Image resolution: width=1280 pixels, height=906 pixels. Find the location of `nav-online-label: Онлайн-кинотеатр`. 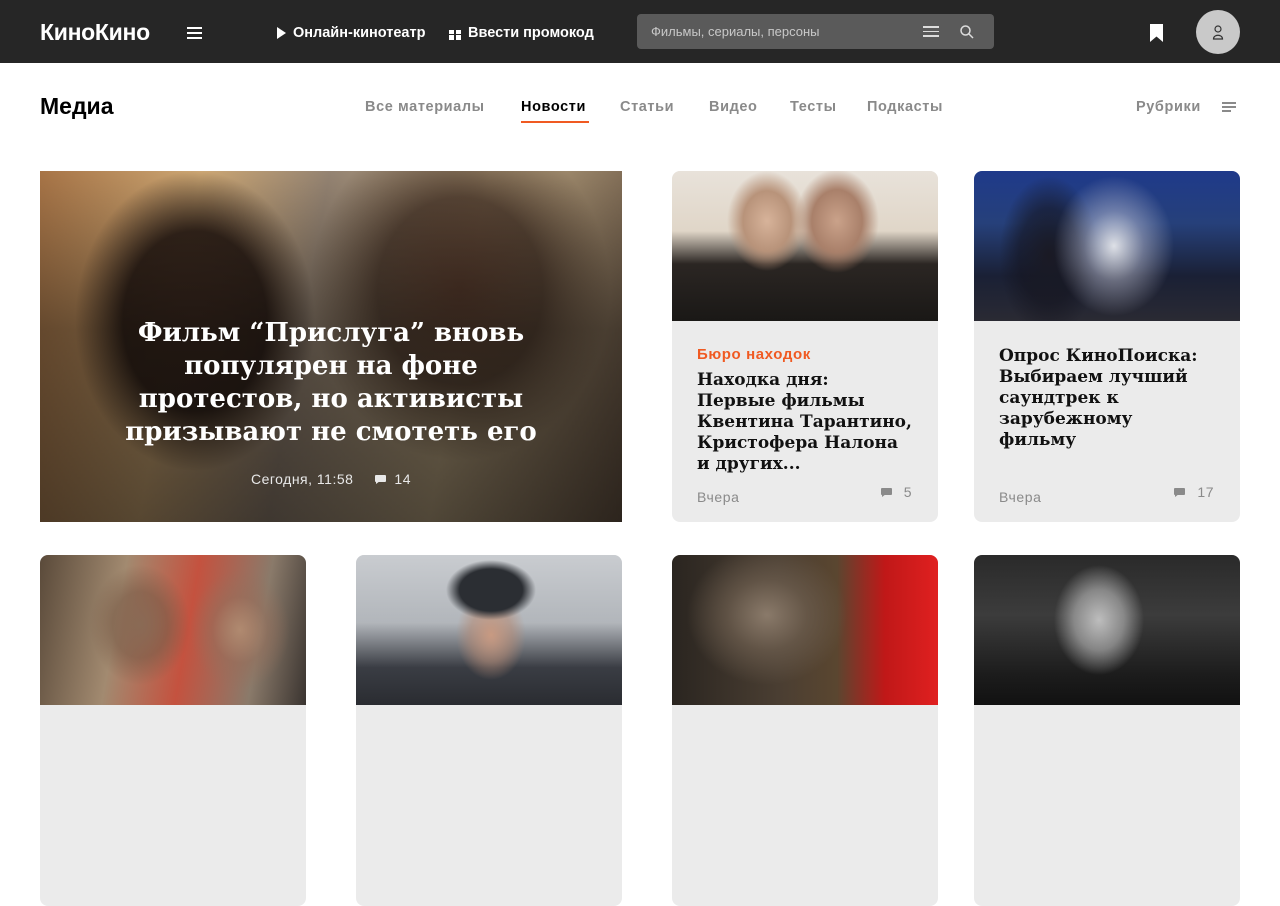

nav-online-label: Онлайн-кинотеатр is located at coordinates (359, 33).